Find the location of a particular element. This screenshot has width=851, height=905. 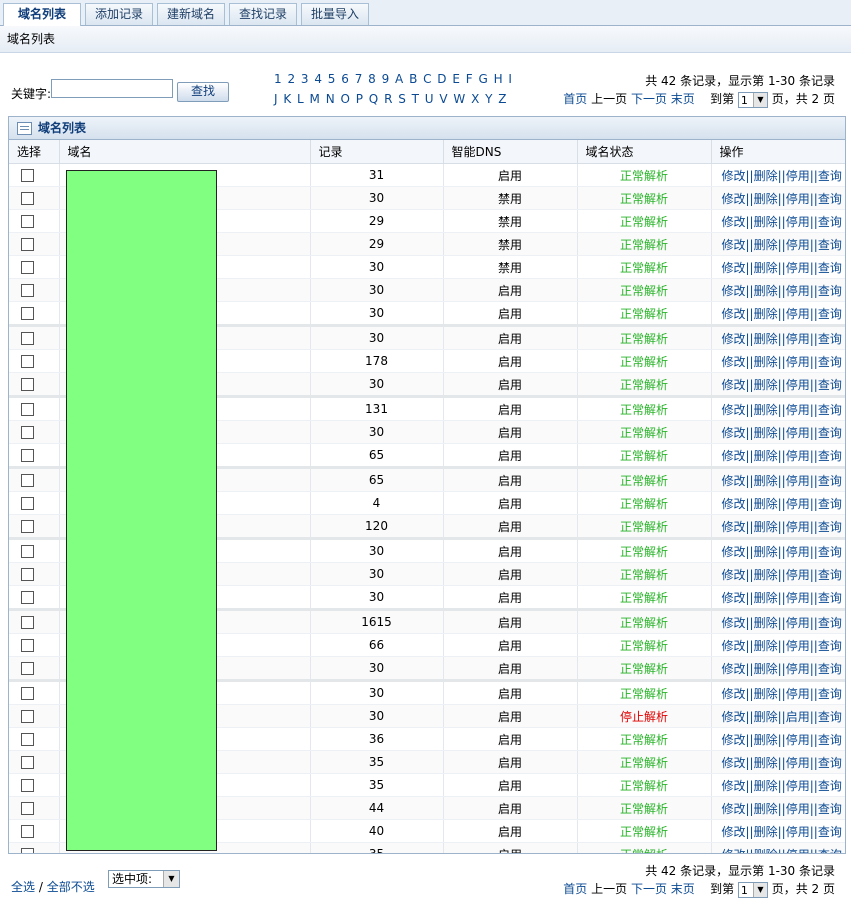

tab-batch-import: 批量导入 is located at coordinates (335, 14).